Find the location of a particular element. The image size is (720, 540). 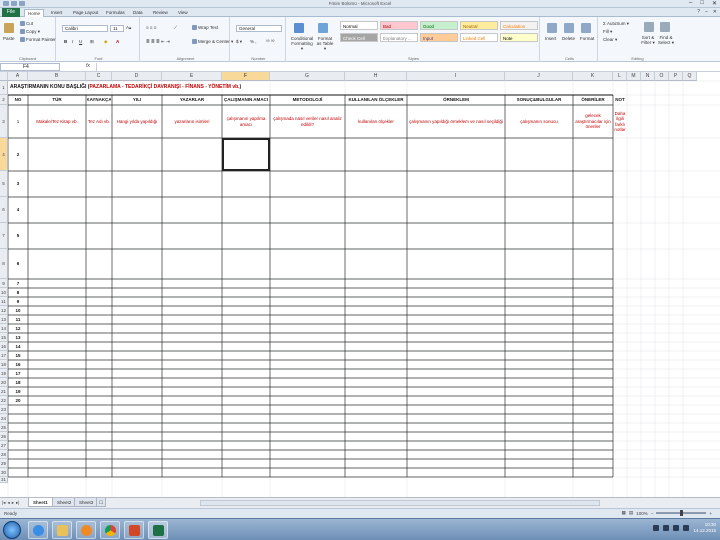

row-header-8: 8 is located at coordinates (4, 264).